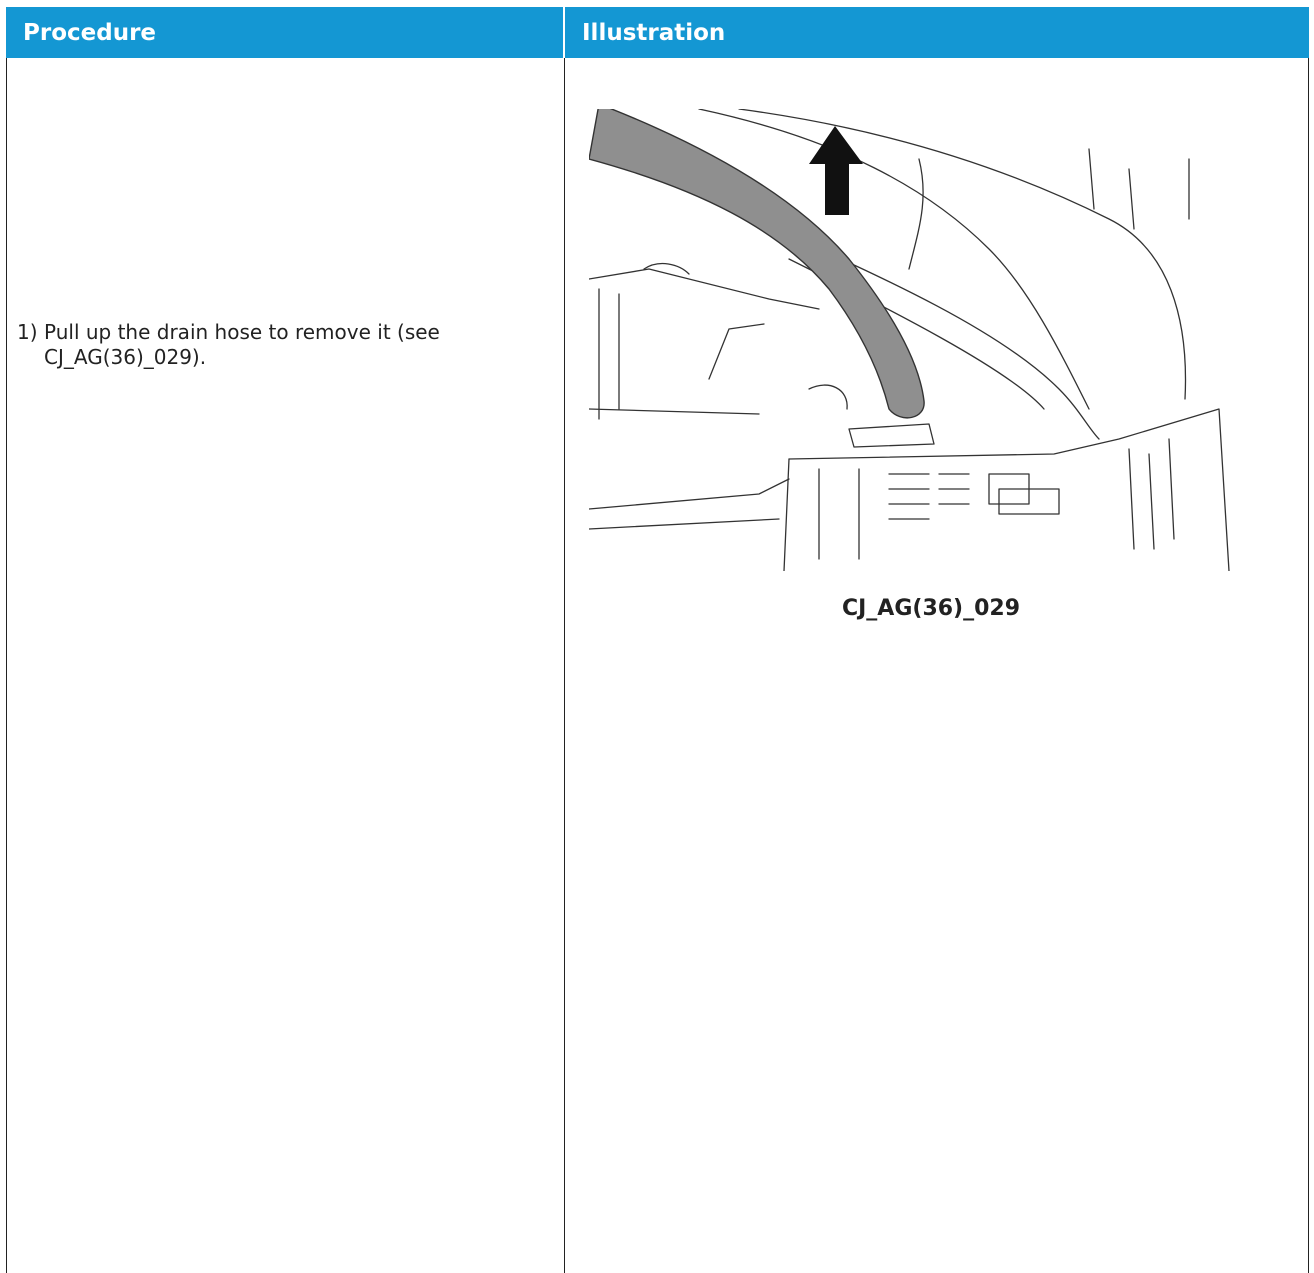  Describe the element at coordinates (6, 665) in the screenshot. I see `table-border-left` at that location.